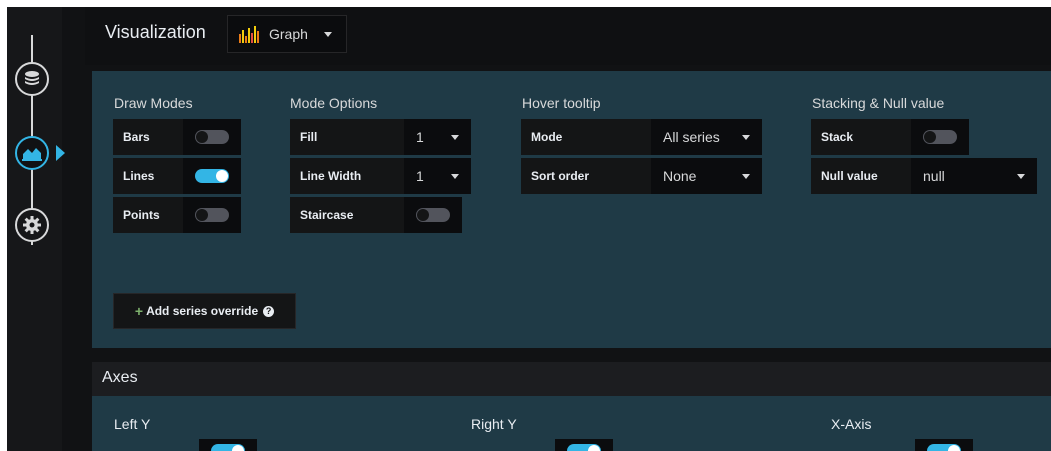 This screenshot has height=451, width=1051. I want to click on points-label: Points, so click(148, 215).